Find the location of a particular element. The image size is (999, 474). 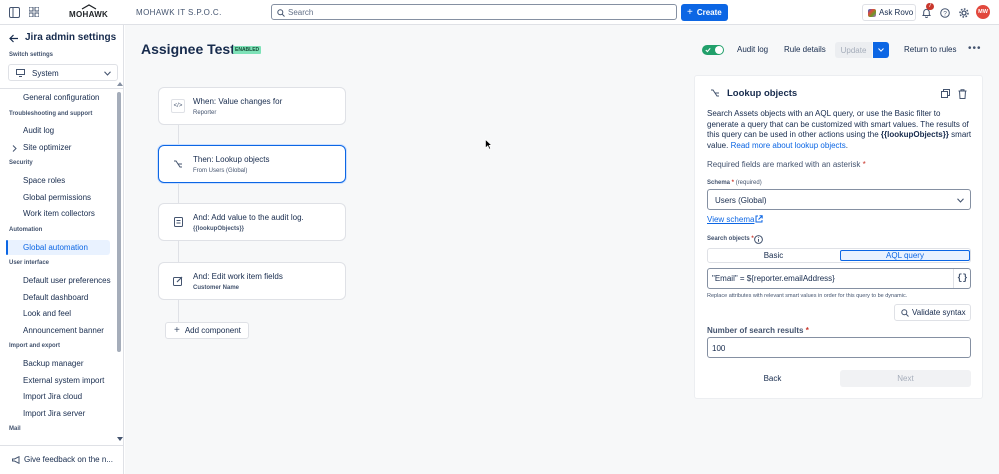

sidebar-scrollbar is located at coordinates (119, 263).